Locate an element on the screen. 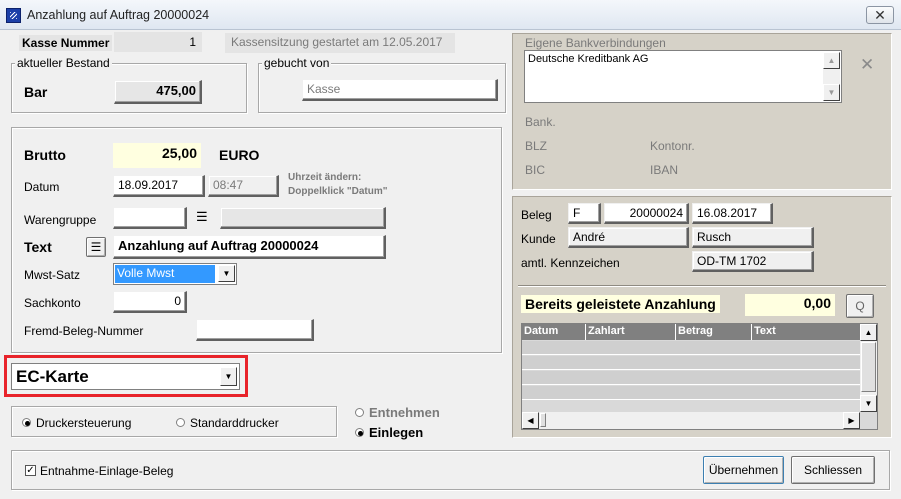 The height and width of the screenshot is (499, 901). bic-label: BIC is located at coordinates (535, 170).